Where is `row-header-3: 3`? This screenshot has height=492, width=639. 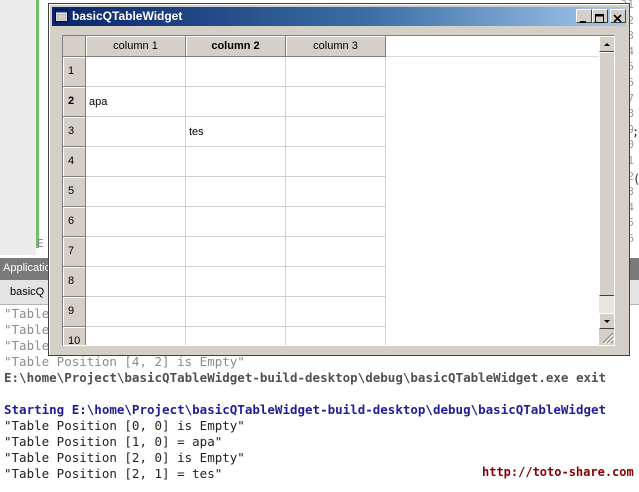
row-header-3: 3 is located at coordinates (74, 132).